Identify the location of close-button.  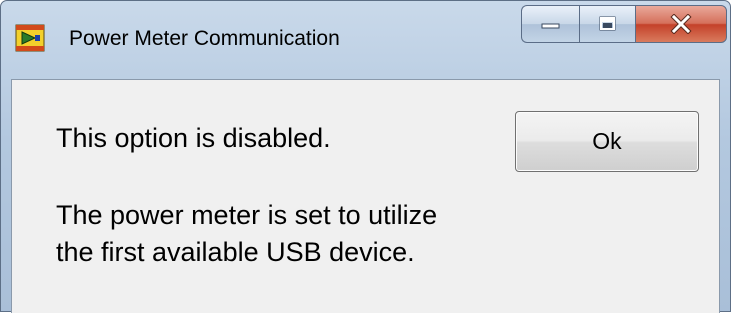
(681, 24).